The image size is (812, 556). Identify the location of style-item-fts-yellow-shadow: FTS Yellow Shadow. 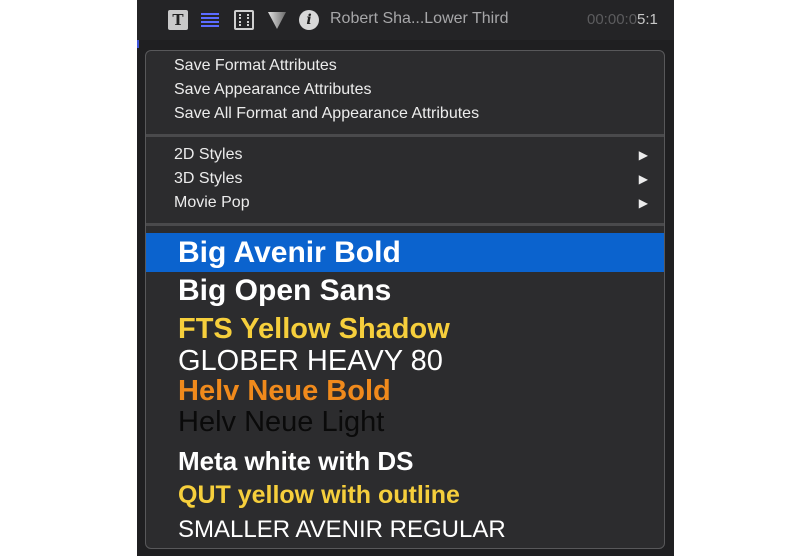
(405, 329).